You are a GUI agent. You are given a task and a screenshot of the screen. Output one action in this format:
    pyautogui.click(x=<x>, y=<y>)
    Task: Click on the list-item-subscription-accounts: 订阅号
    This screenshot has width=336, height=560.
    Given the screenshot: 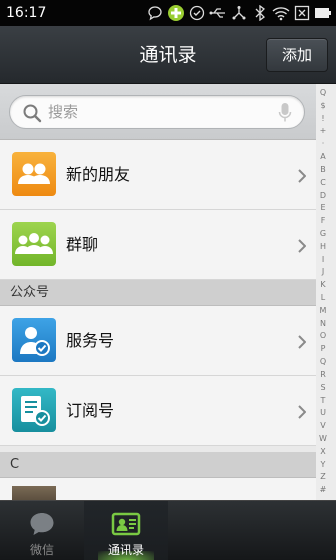 What is the action you would take?
    pyautogui.click(x=158, y=411)
    